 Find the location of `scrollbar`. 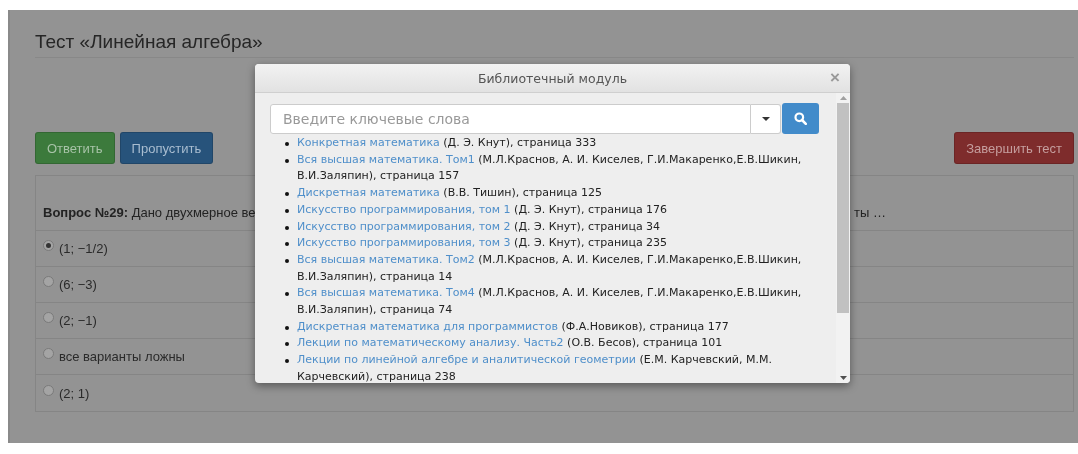

scrollbar is located at coordinates (843, 238).